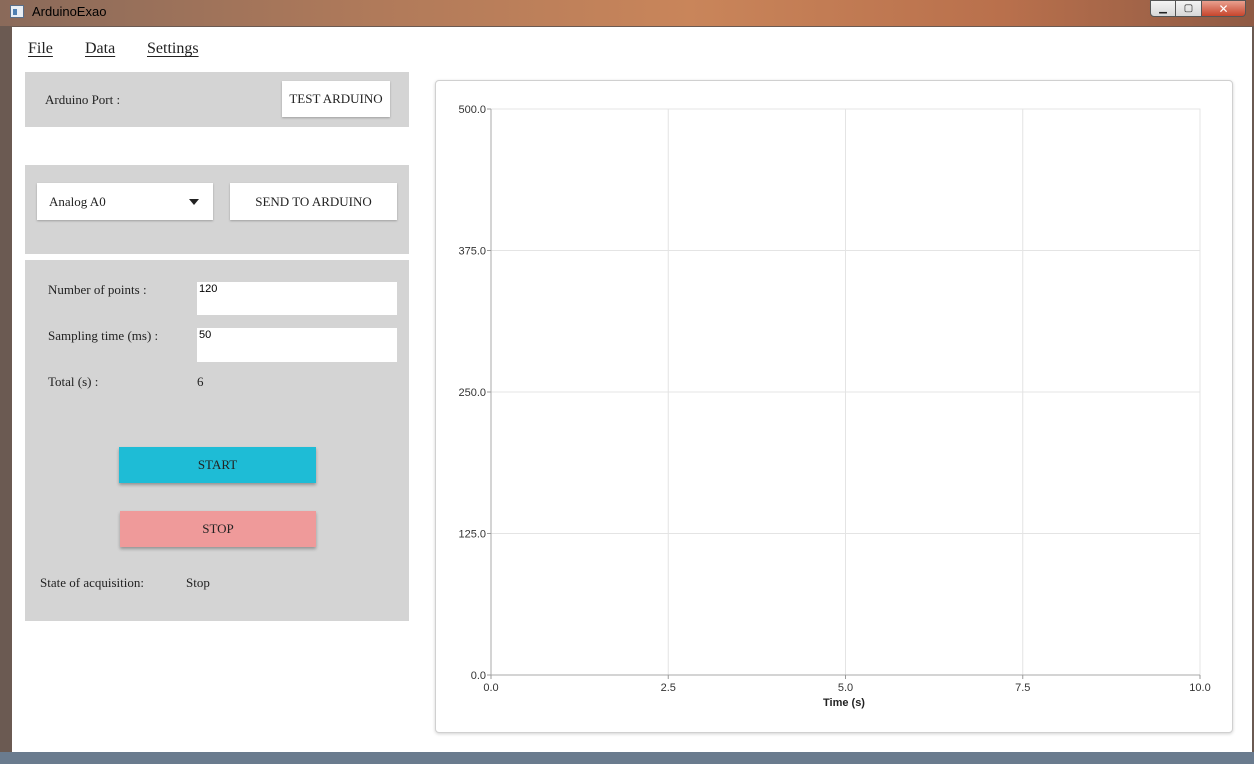  I want to click on app-window-icon, so click(17, 11).